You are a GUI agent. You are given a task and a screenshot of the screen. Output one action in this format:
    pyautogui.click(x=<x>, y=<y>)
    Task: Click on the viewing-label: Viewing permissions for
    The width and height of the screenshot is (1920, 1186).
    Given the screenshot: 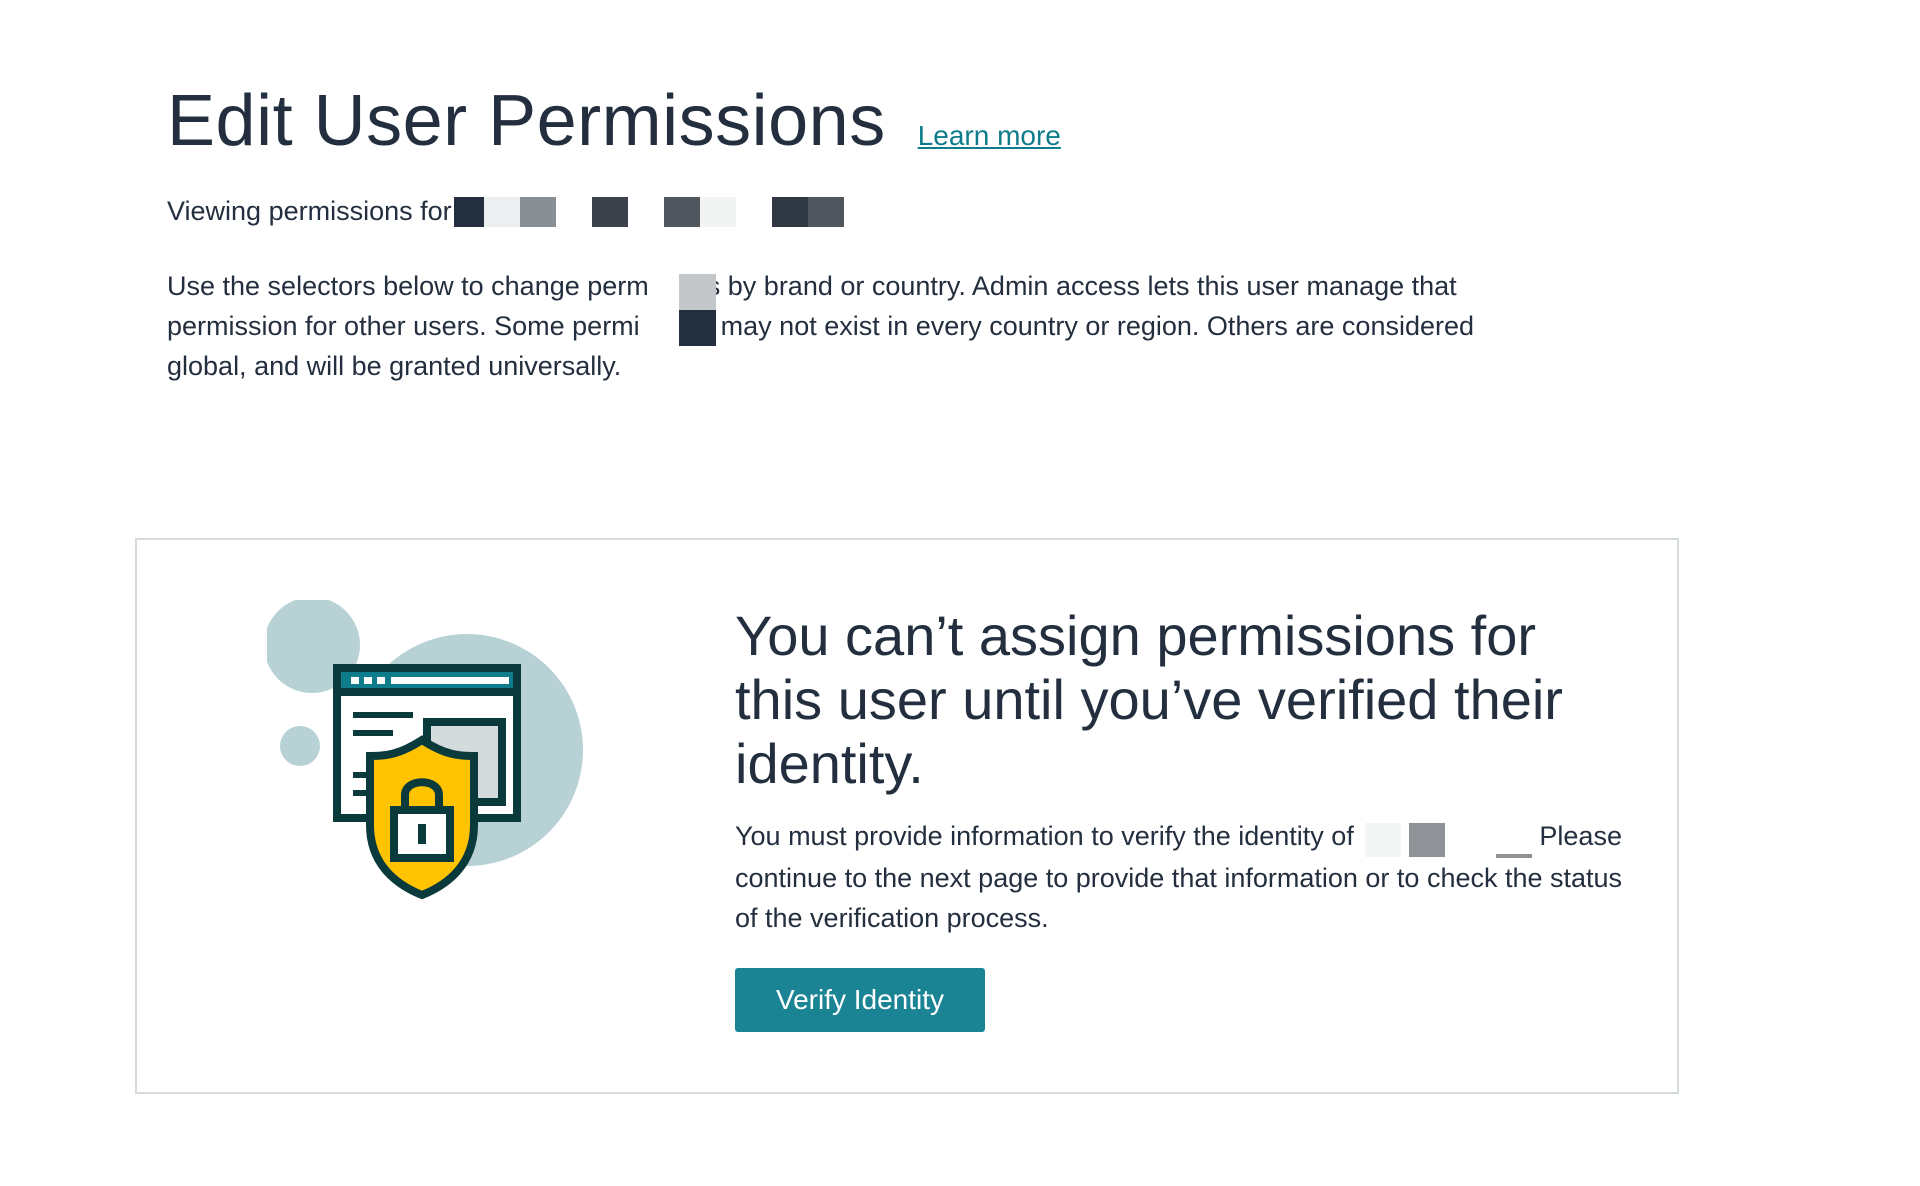 What is the action you would take?
    pyautogui.click(x=309, y=211)
    